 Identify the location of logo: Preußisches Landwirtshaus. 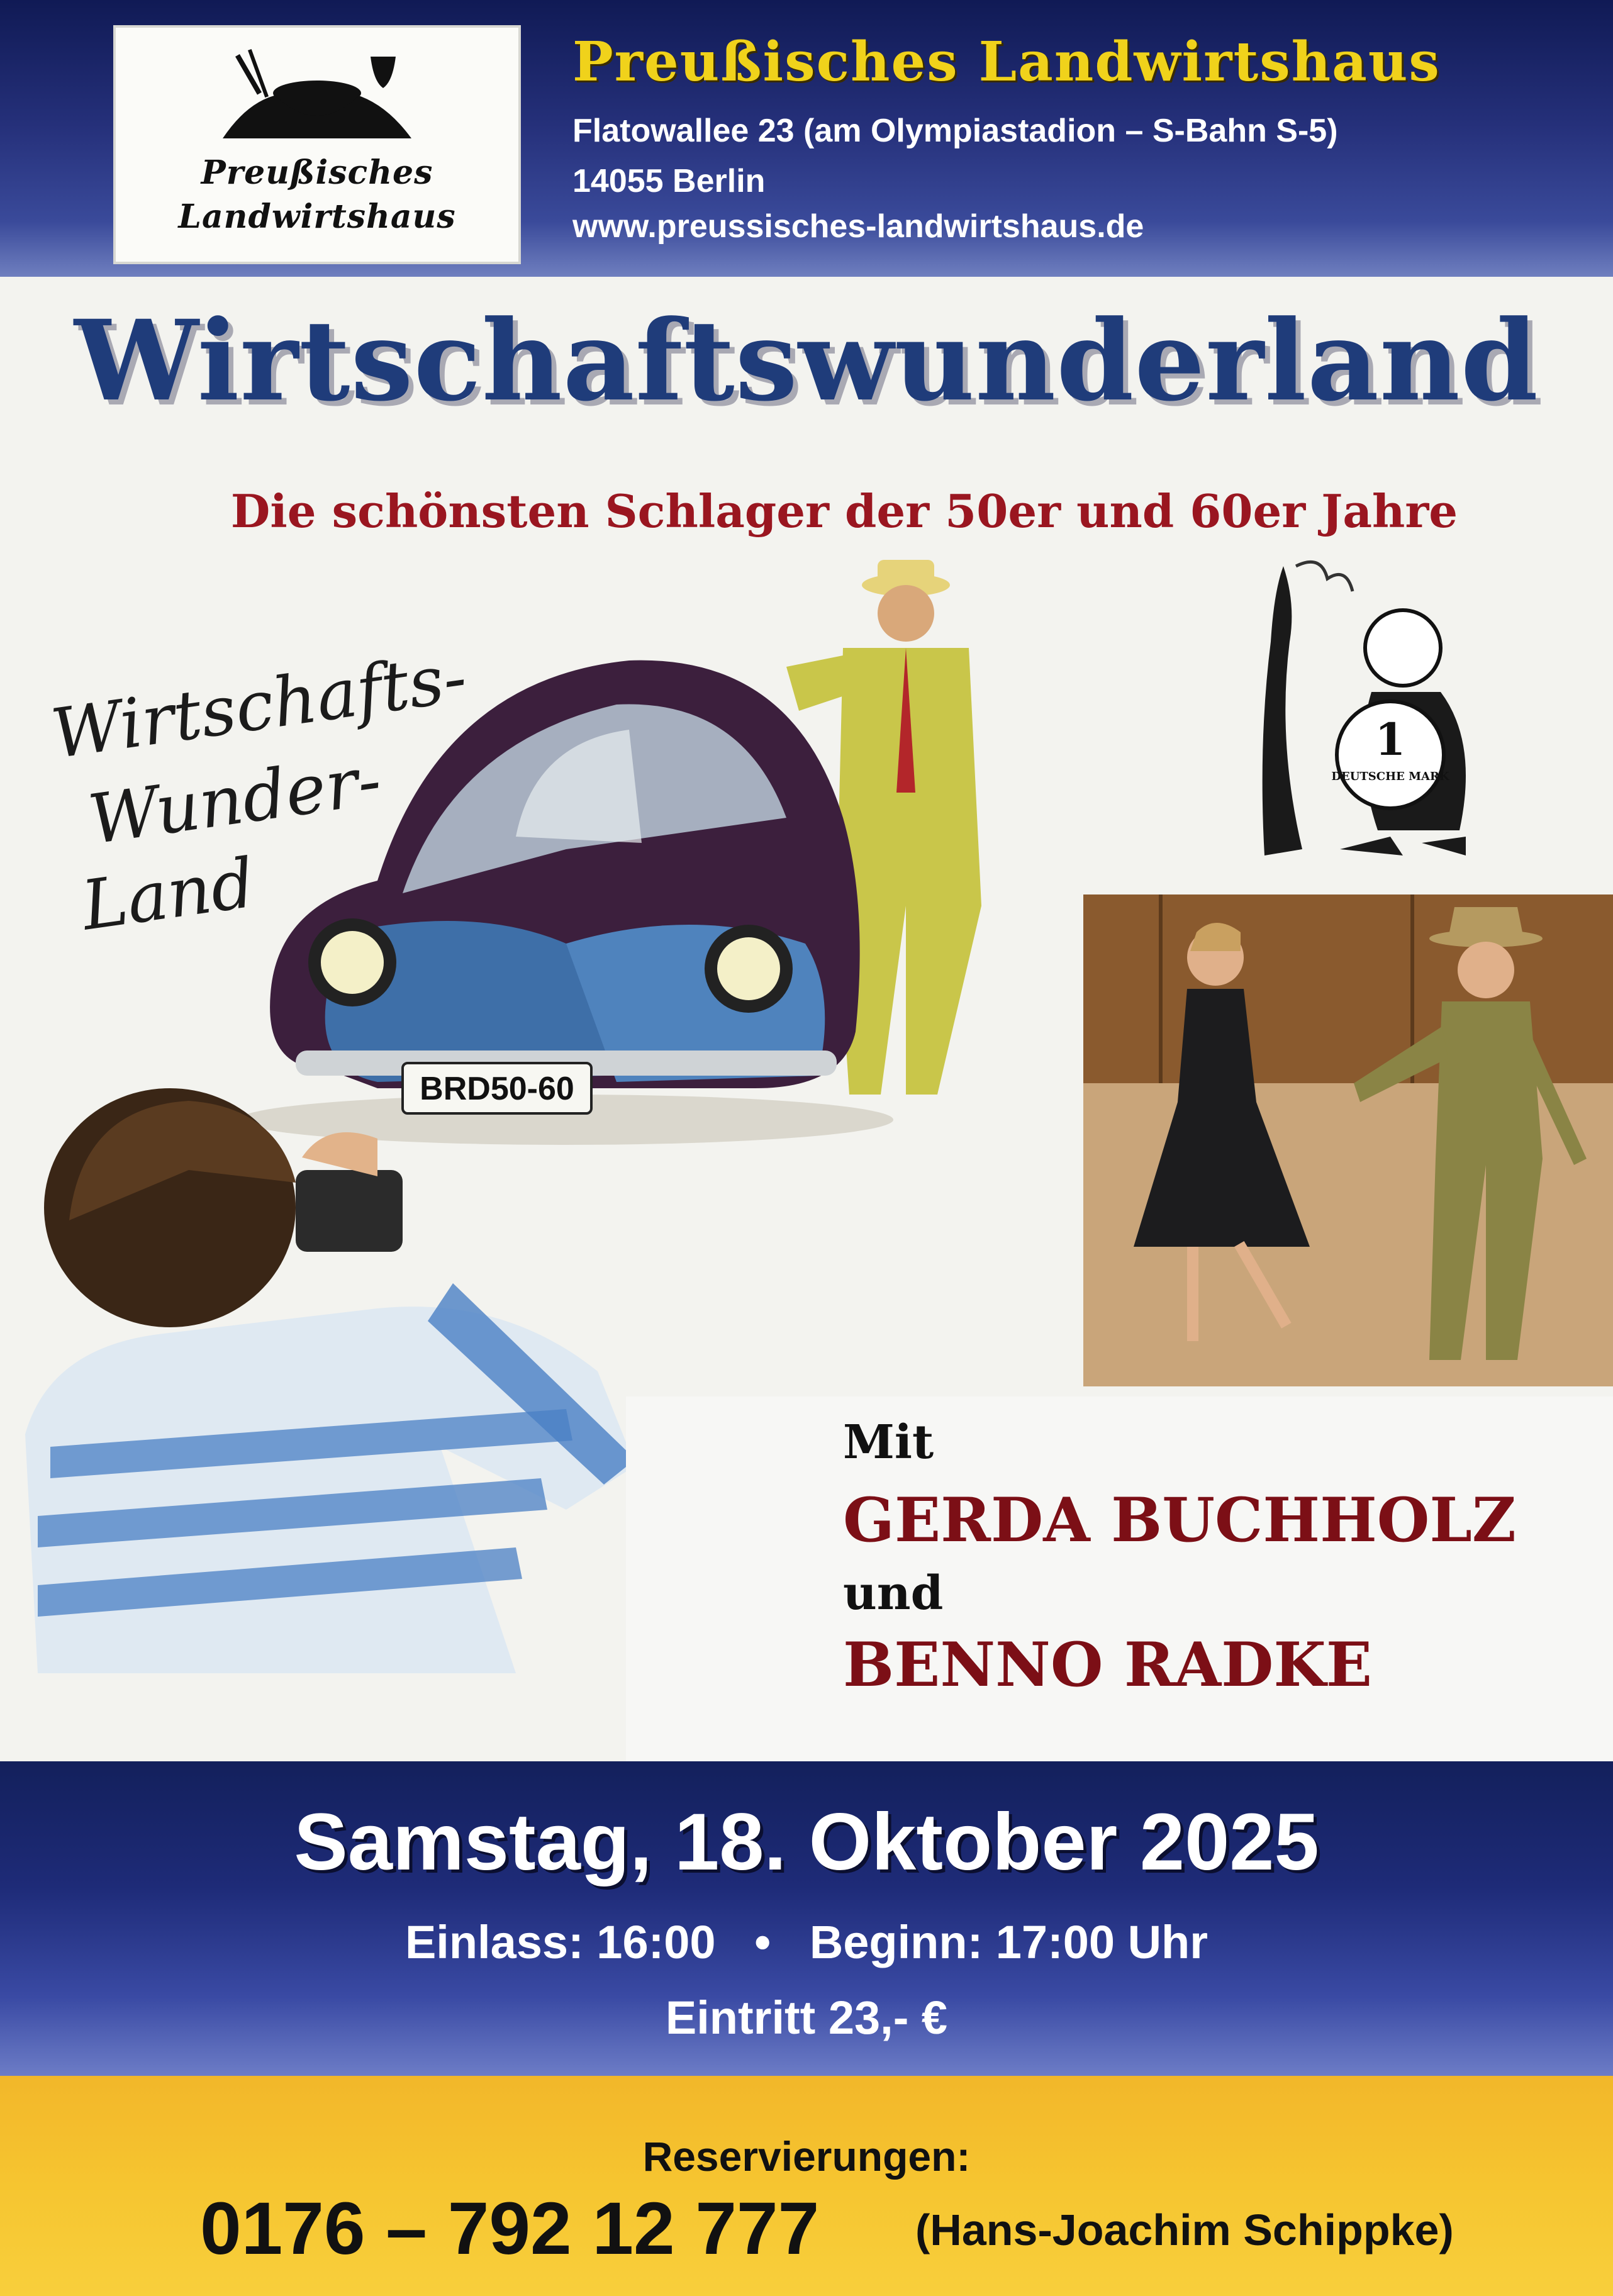
(317, 144).